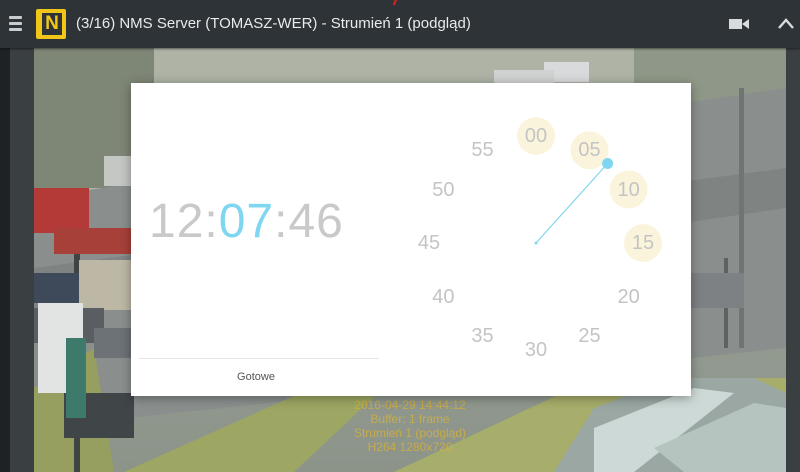 This screenshot has width=800, height=472. I want to click on clock-label-45: 45, so click(429, 243).